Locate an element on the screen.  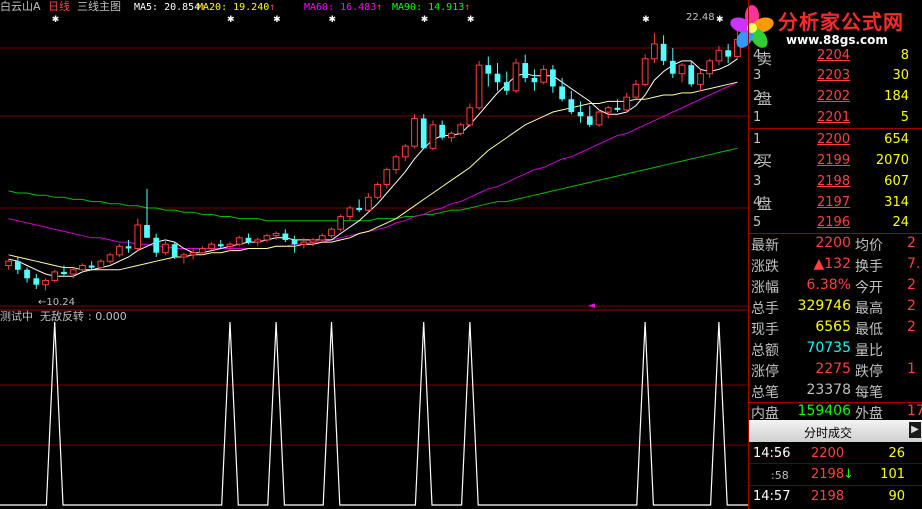
stat-label: 涨幅 is located at coordinates (765, 288).